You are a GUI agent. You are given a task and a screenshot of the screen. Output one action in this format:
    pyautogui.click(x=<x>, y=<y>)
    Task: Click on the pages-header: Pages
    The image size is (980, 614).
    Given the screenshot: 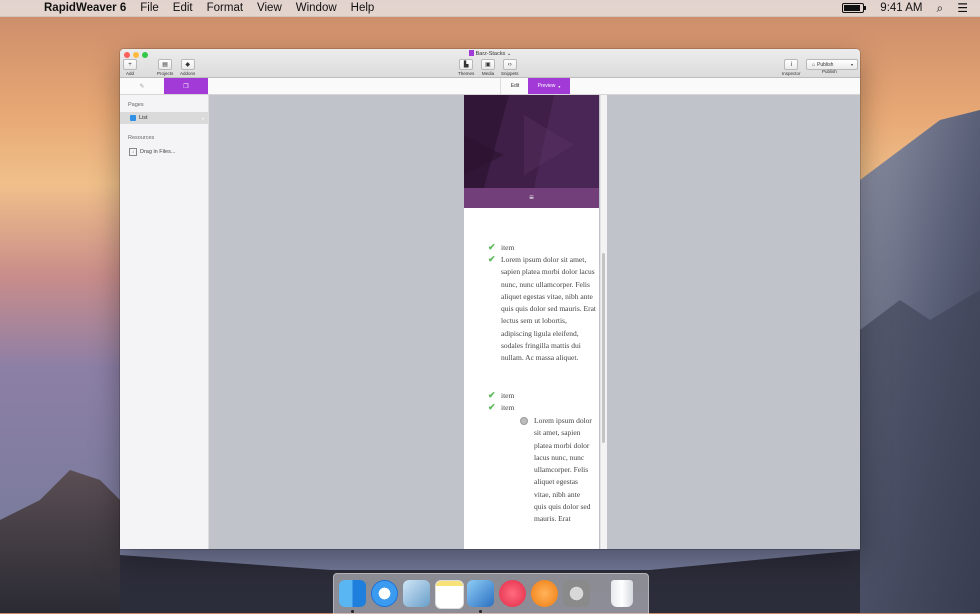 What is the action you would take?
    pyautogui.click(x=136, y=105)
    